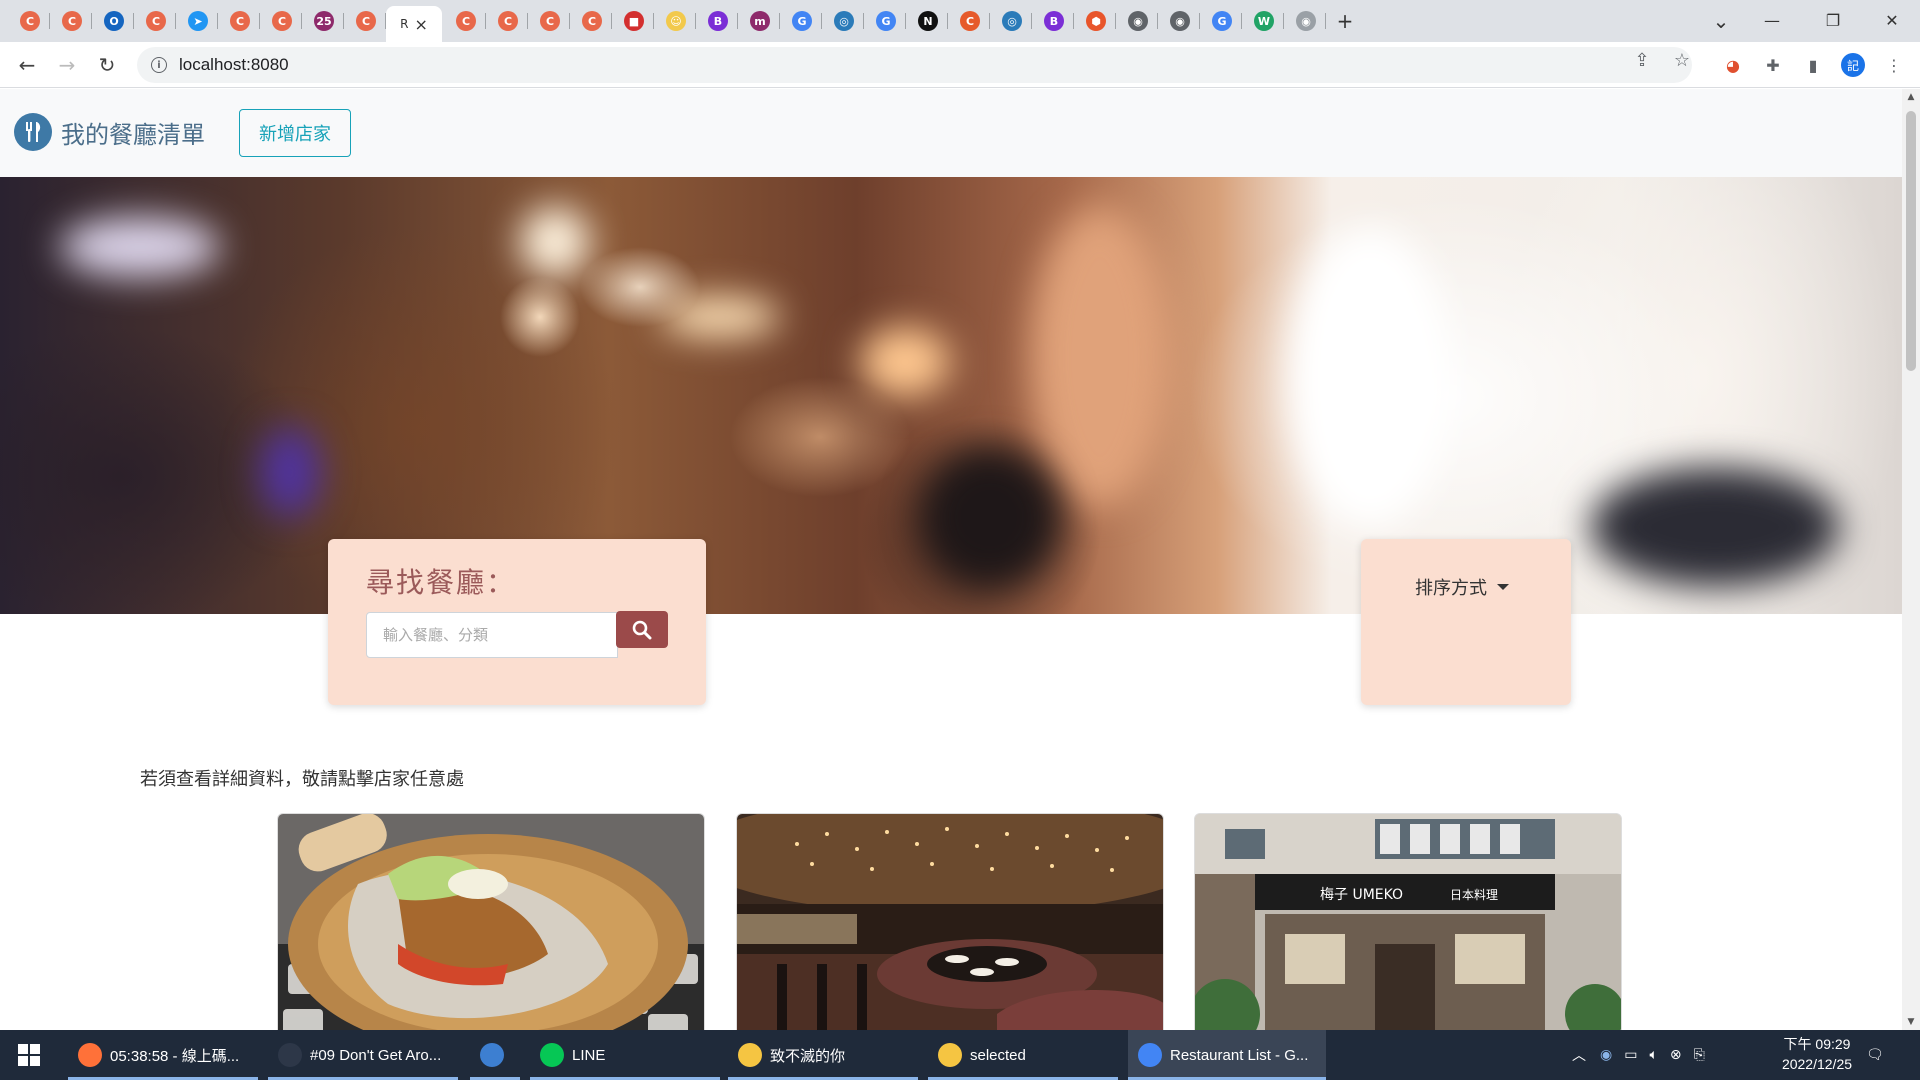 This screenshot has height=1080, width=1920. Describe the element at coordinates (642, 629) in the screenshot. I see `search-button` at that location.